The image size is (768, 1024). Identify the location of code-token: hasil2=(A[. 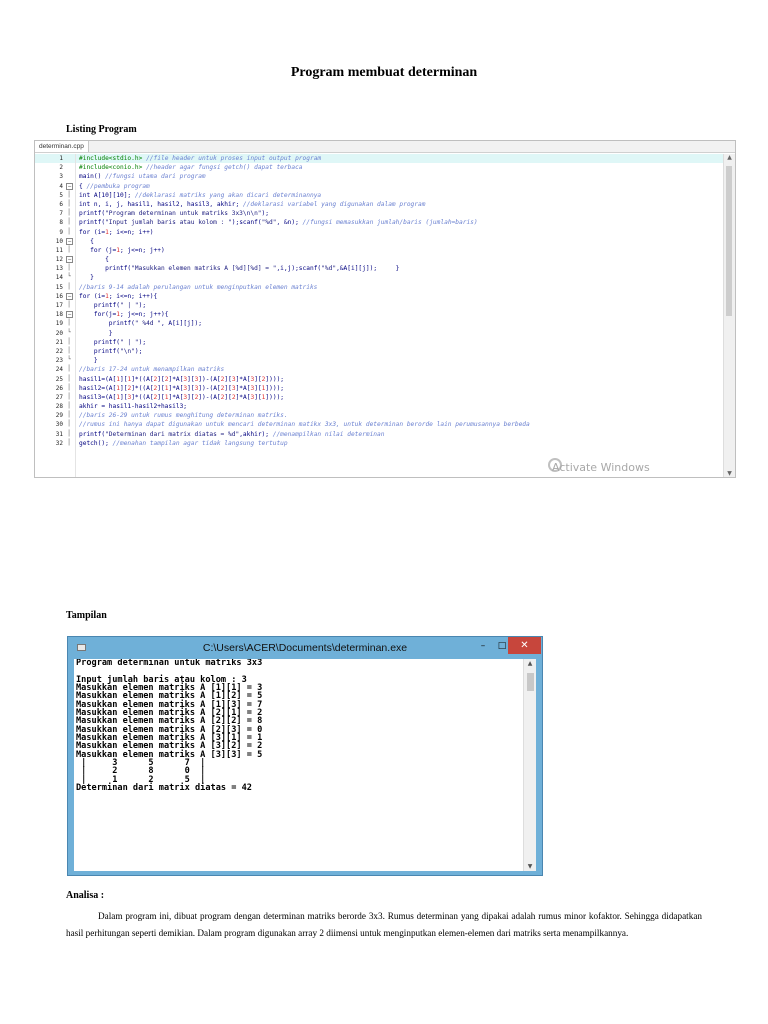
(98, 388).